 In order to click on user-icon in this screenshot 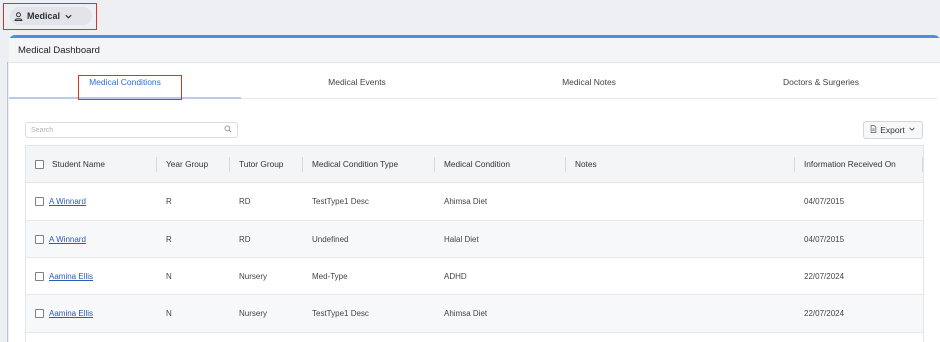, I will do `click(18, 16)`.